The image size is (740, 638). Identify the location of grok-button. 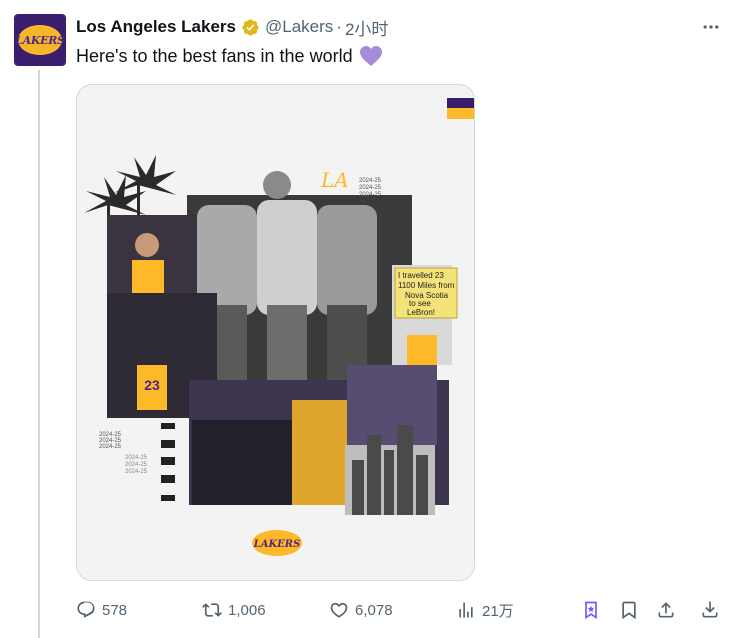
(594, 610).